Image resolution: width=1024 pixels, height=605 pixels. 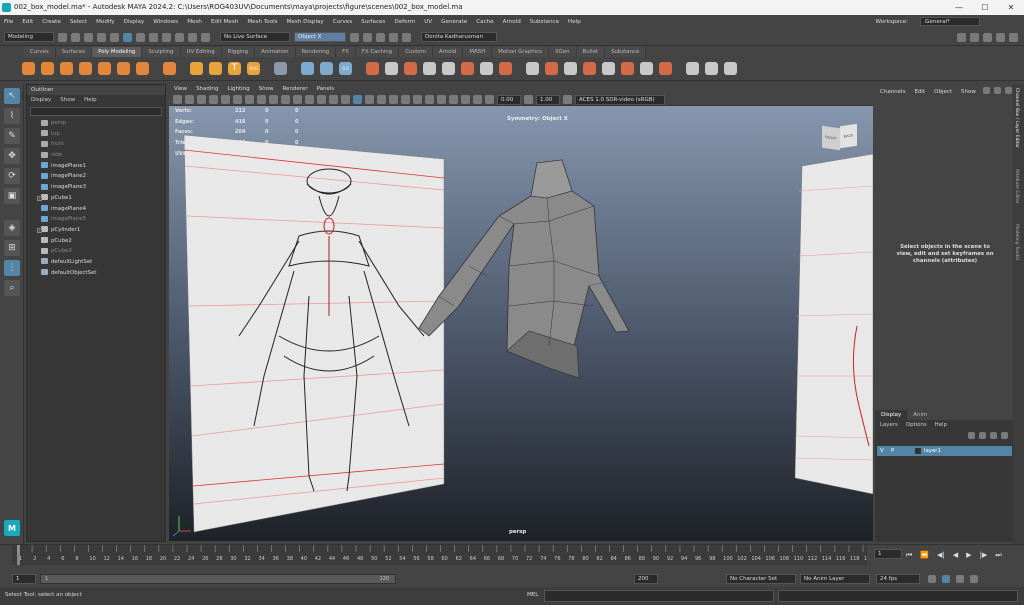 I want to click on paint-select-icon: ✎, so click(x=12, y=136).